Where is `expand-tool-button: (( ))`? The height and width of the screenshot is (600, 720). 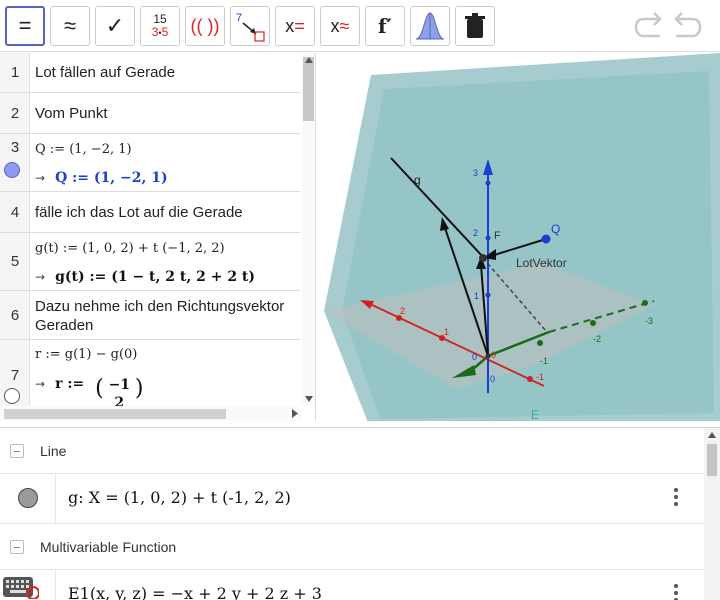 expand-tool-button: (( )) is located at coordinates (205, 26).